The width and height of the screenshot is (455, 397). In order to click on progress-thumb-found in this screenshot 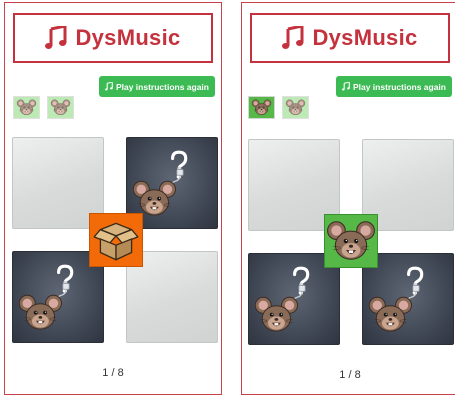, I will do `click(261, 107)`.